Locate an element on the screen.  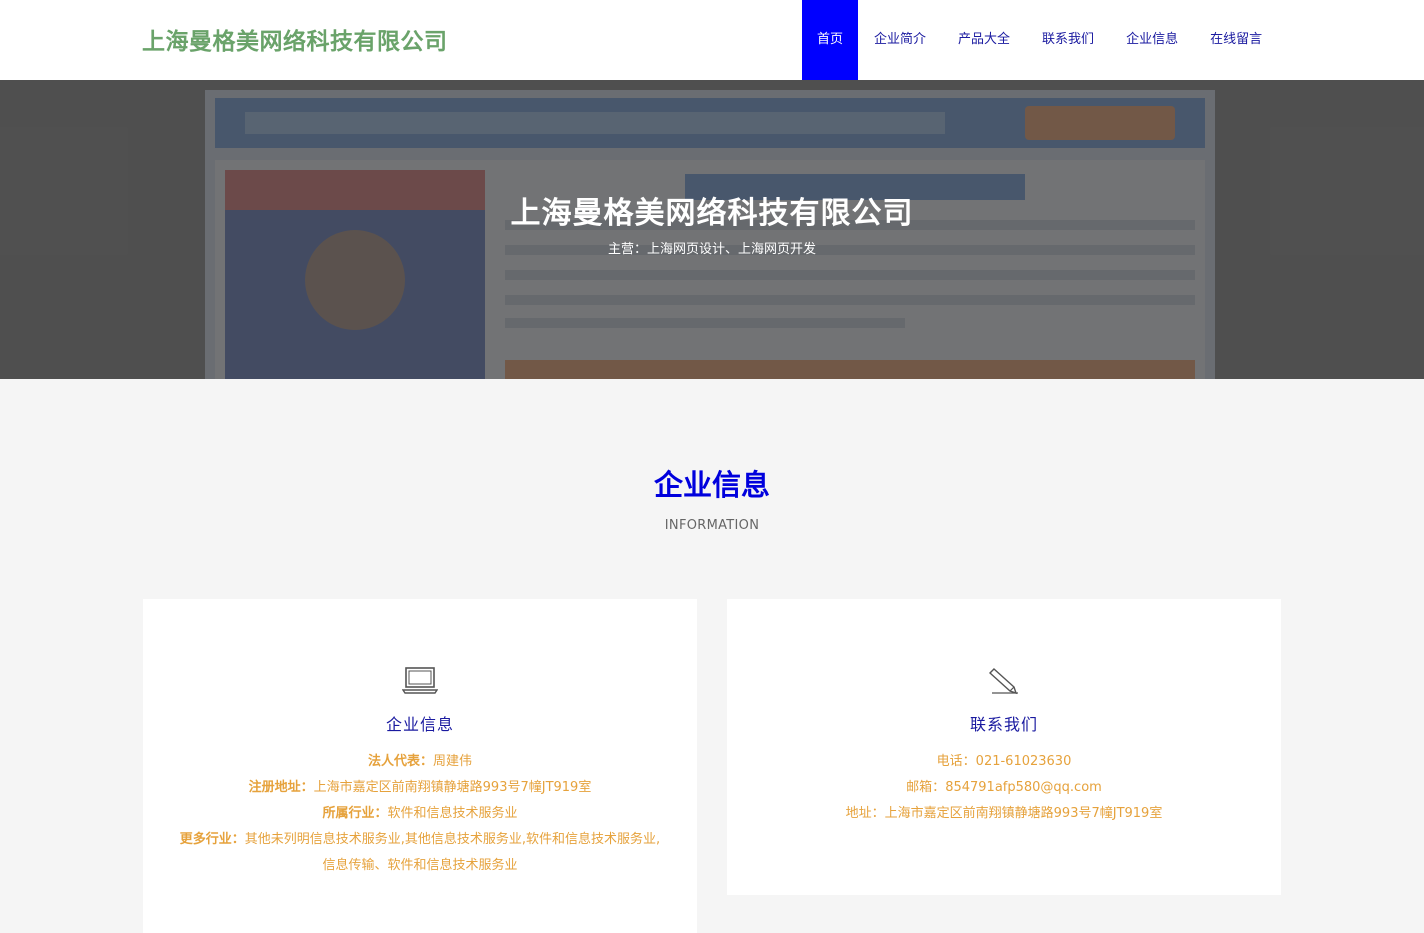
info-value: 软件和信息技术服务业 is located at coordinates (452, 813).